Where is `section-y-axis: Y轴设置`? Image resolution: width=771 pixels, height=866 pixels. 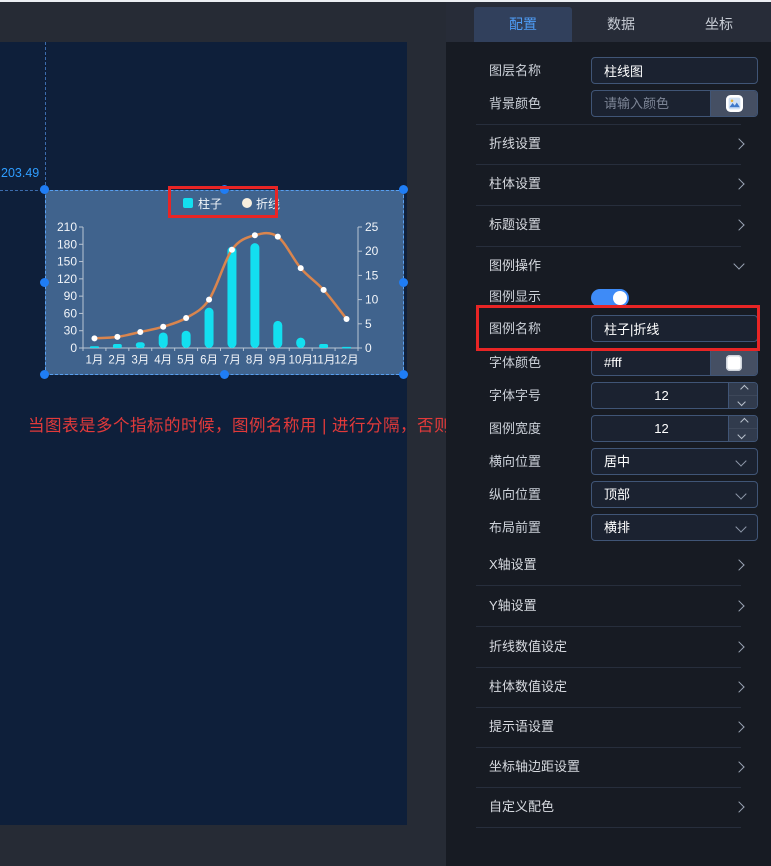 section-y-axis: Y轴设置 is located at coordinates (608, 606).